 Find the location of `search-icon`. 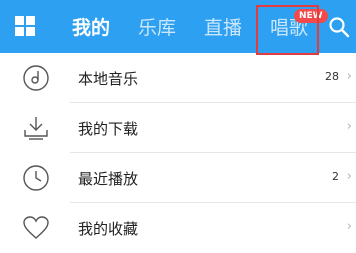

search-icon is located at coordinates (339, 27).